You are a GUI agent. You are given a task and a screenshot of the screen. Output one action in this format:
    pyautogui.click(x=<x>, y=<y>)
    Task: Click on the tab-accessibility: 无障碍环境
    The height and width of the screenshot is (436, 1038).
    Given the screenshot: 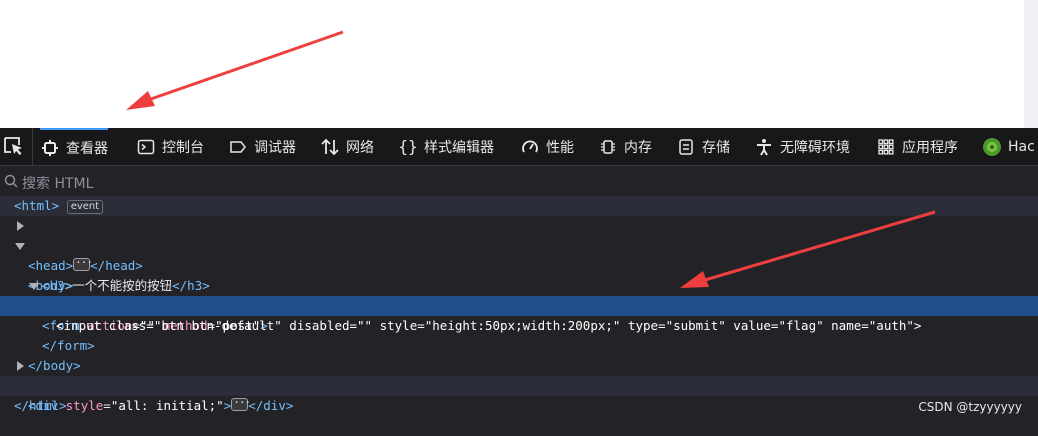 What is the action you would take?
    pyautogui.click(x=802, y=146)
    